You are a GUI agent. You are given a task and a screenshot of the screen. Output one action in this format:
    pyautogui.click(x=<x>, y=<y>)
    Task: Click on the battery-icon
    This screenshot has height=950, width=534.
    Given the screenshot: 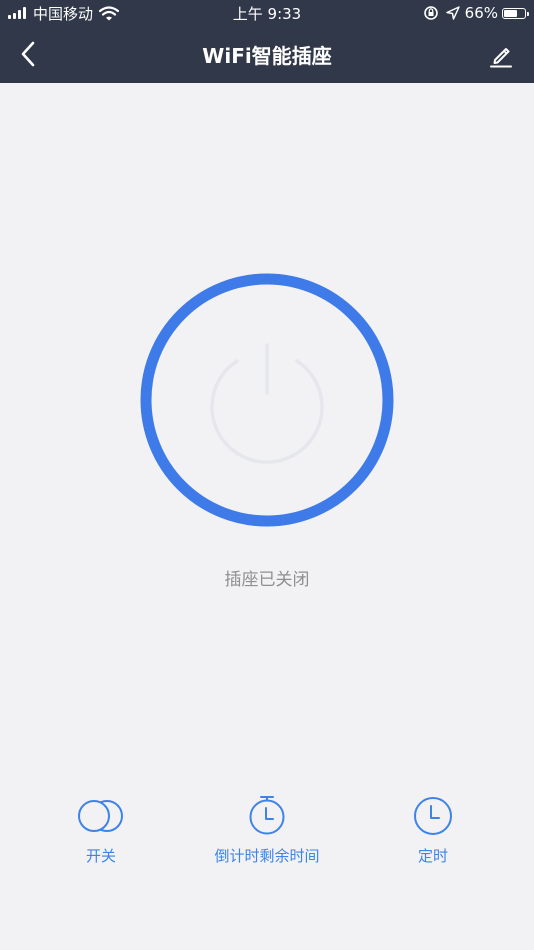 What is the action you would take?
    pyautogui.click(x=515, y=13)
    